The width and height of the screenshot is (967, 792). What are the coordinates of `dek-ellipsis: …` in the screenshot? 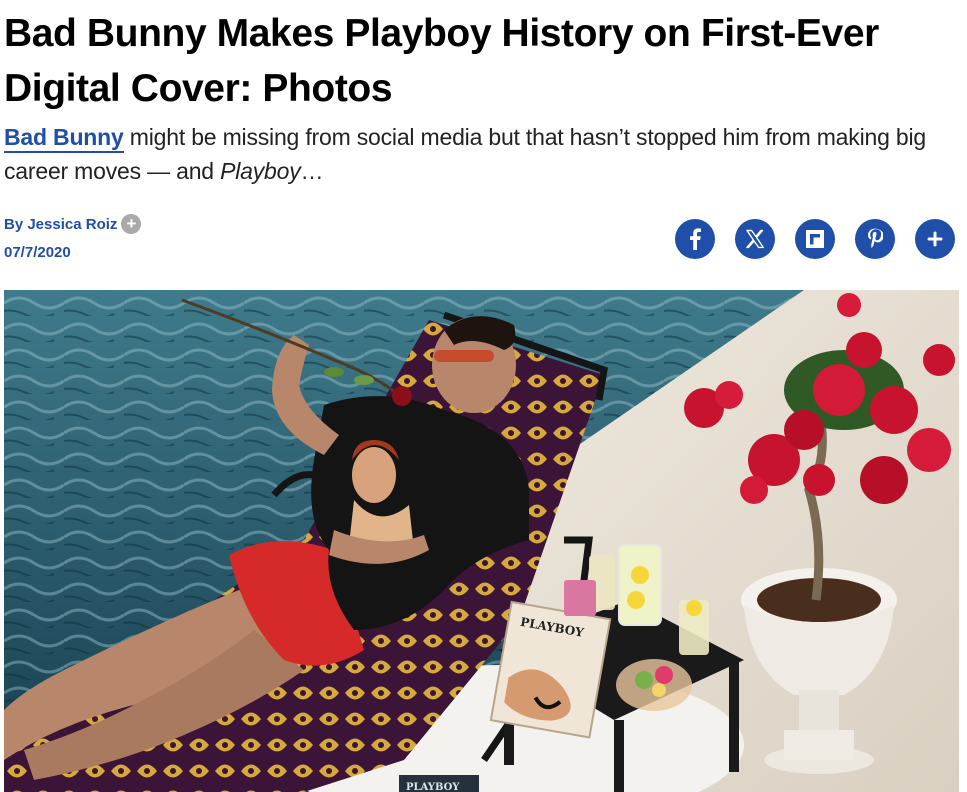 It's located at (312, 171).